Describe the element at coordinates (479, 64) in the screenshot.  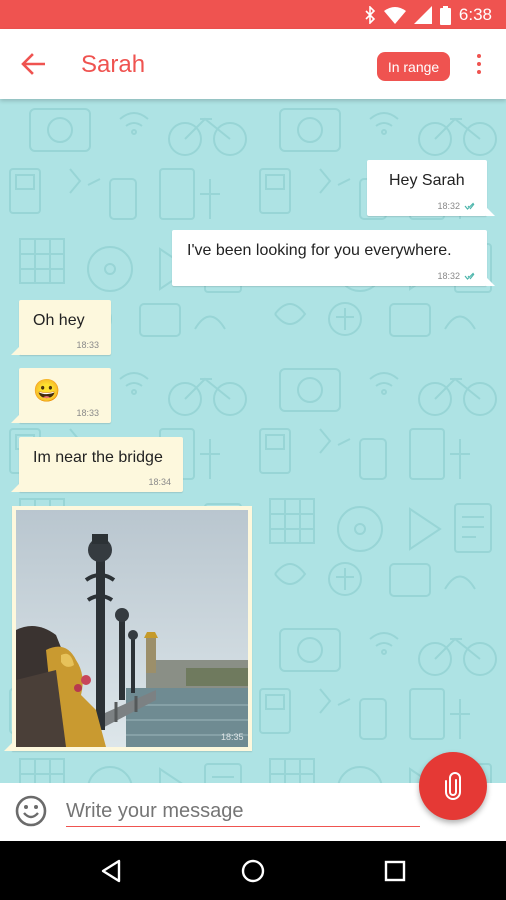
I see `overflow-menu-button` at that location.